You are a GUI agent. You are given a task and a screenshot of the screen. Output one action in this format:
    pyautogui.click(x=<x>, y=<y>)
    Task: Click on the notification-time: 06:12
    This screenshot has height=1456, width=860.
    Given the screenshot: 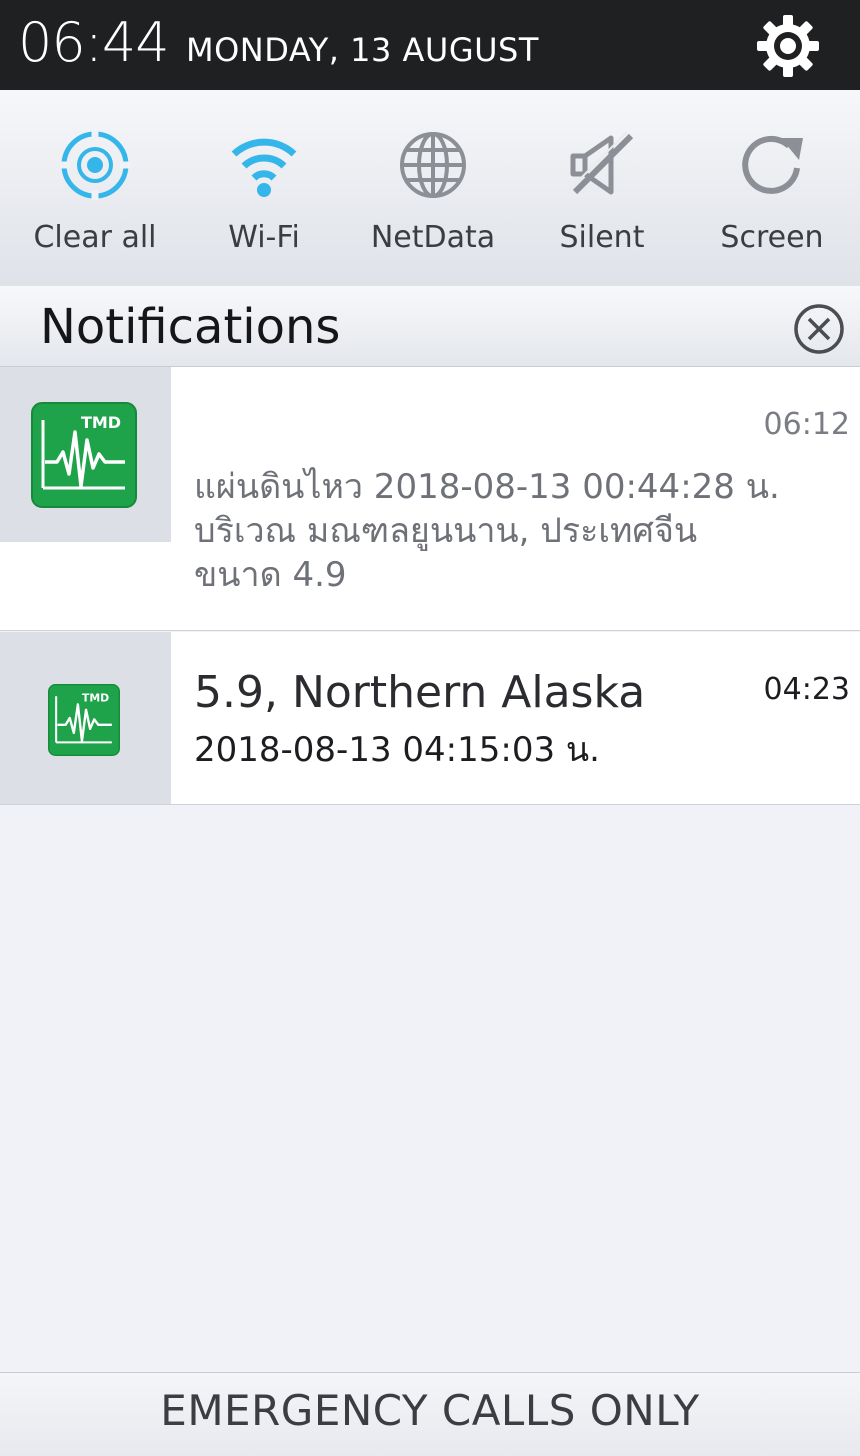 What is the action you would take?
    pyautogui.click(x=806, y=424)
    